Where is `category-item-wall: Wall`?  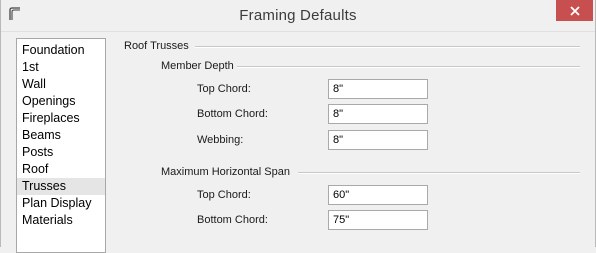
category-item-wall: Wall is located at coordinates (61, 84).